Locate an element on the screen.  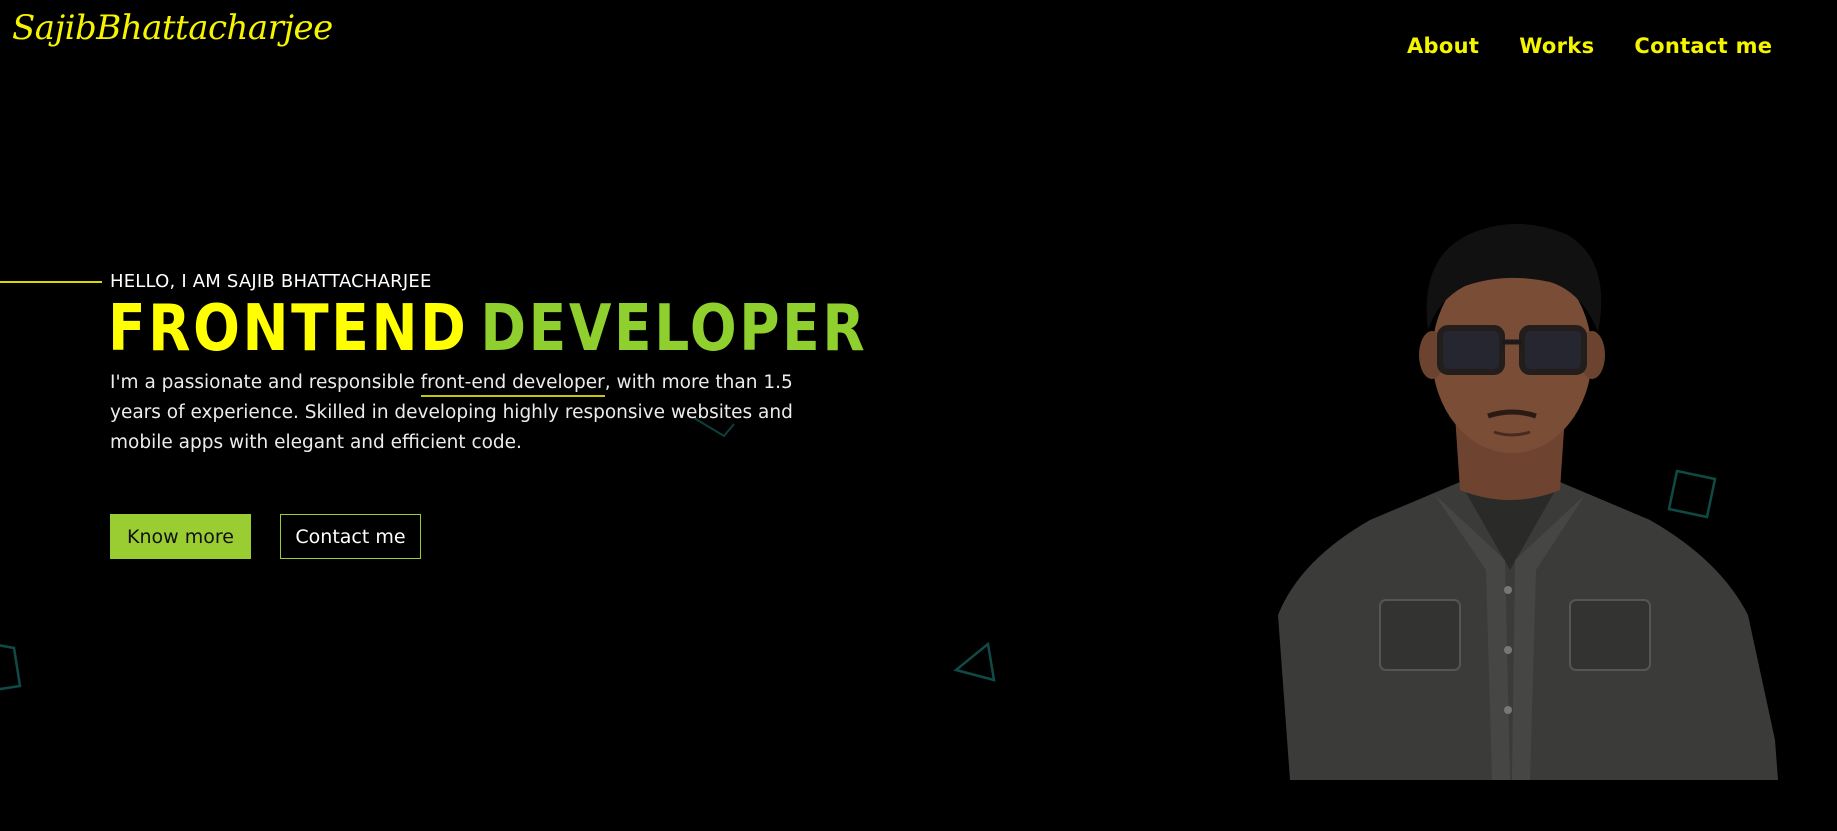
hero-title-word-2: DEVELOPER is located at coordinates (674, 329).